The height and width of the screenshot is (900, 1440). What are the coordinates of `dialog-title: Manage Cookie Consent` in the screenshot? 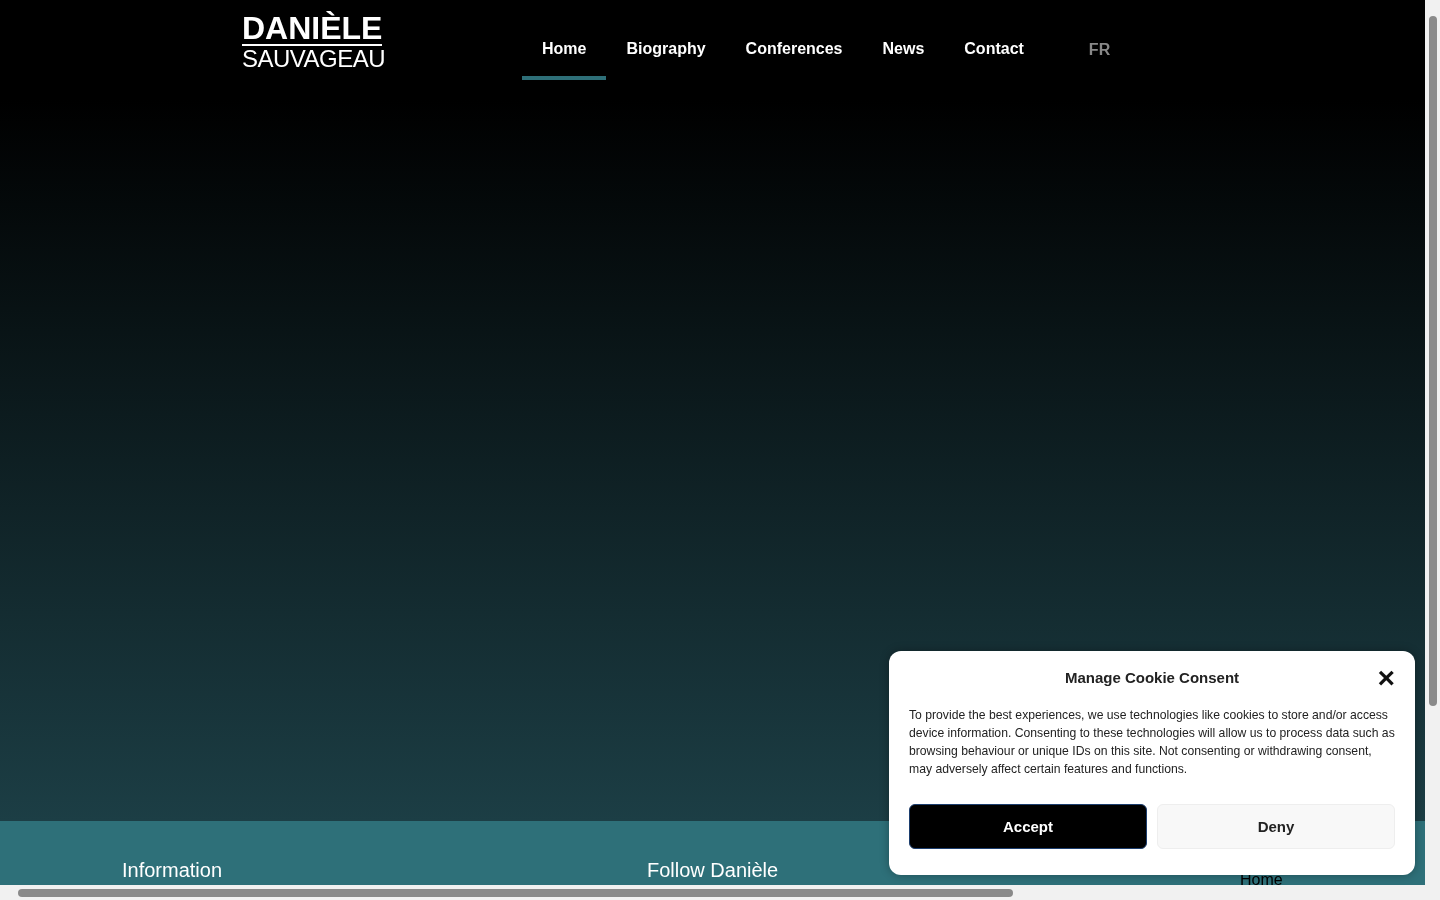 It's located at (1152, 677).